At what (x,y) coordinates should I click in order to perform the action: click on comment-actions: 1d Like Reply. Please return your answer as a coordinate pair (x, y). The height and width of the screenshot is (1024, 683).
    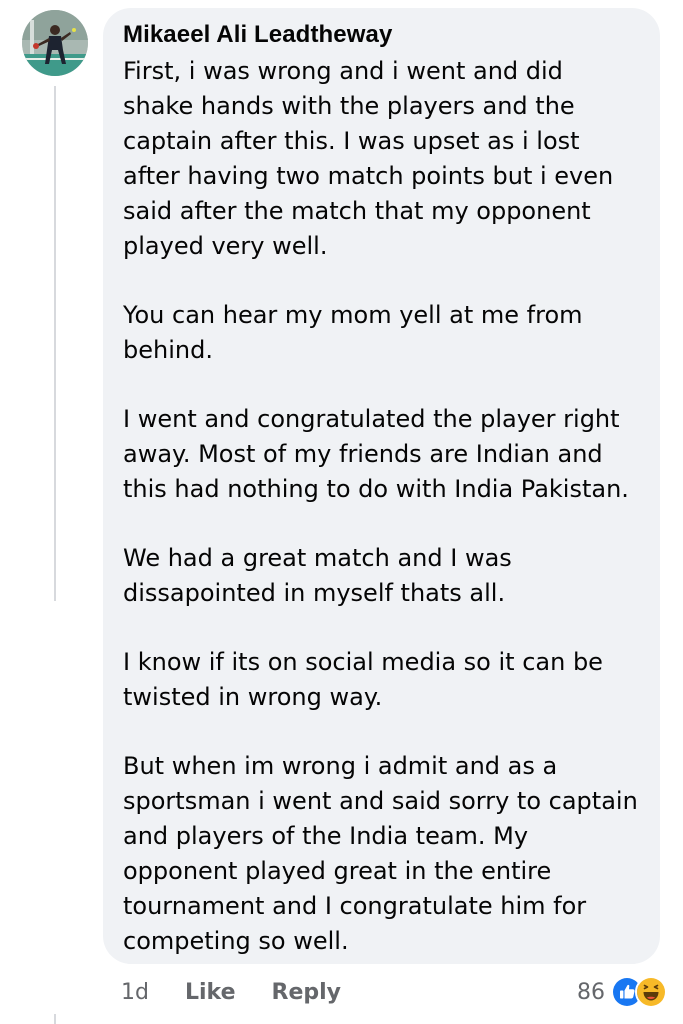
    Looking at the image, I should click on (231, 992).